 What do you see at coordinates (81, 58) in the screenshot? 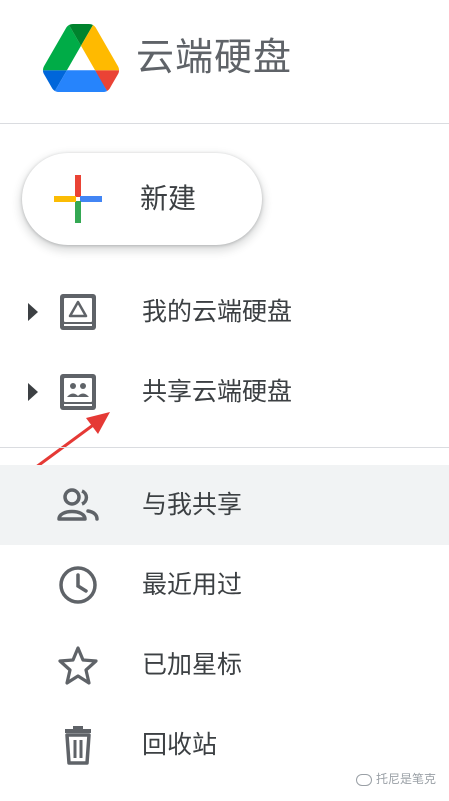
I see `google-drive-logo-icon` at bounding box center [81, 58].